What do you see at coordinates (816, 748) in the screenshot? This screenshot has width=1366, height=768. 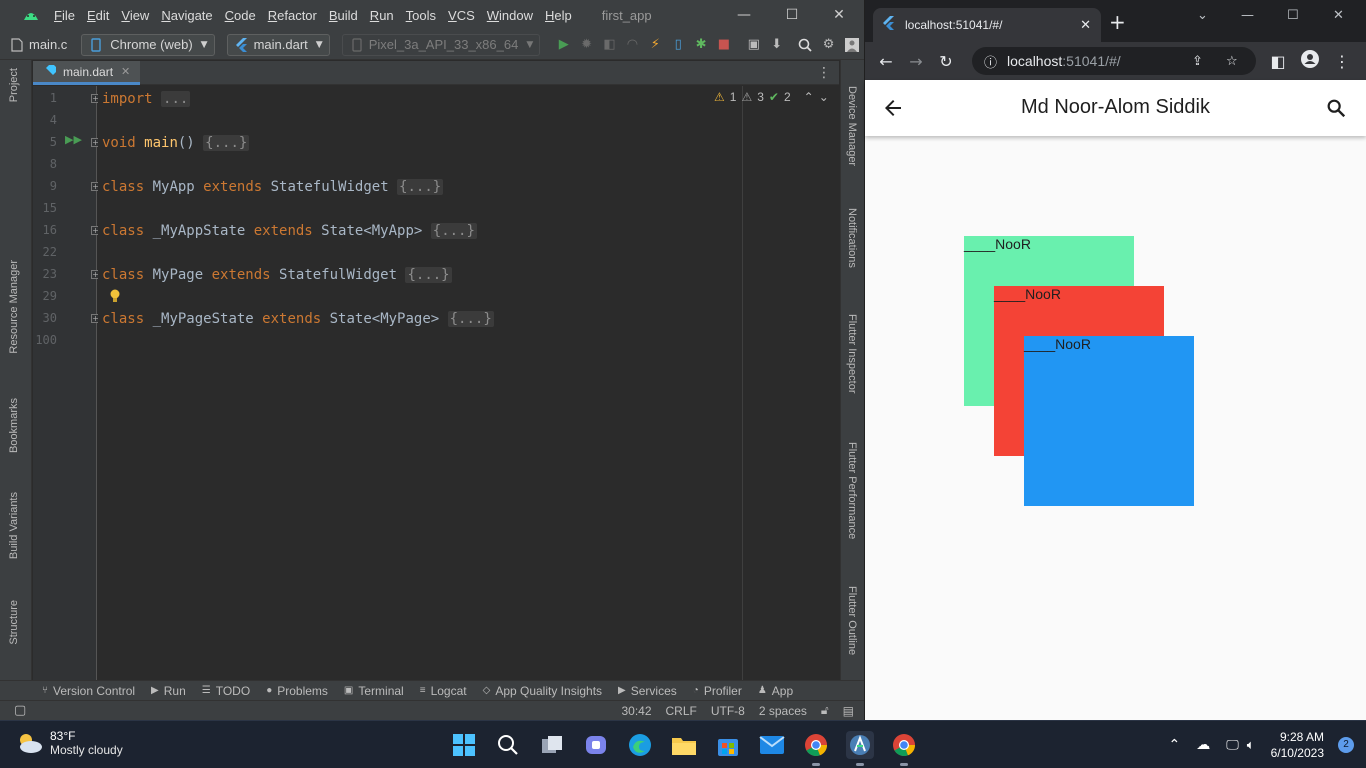 I see `chrome-taskbar-icon` at bounding box center [816, 748].